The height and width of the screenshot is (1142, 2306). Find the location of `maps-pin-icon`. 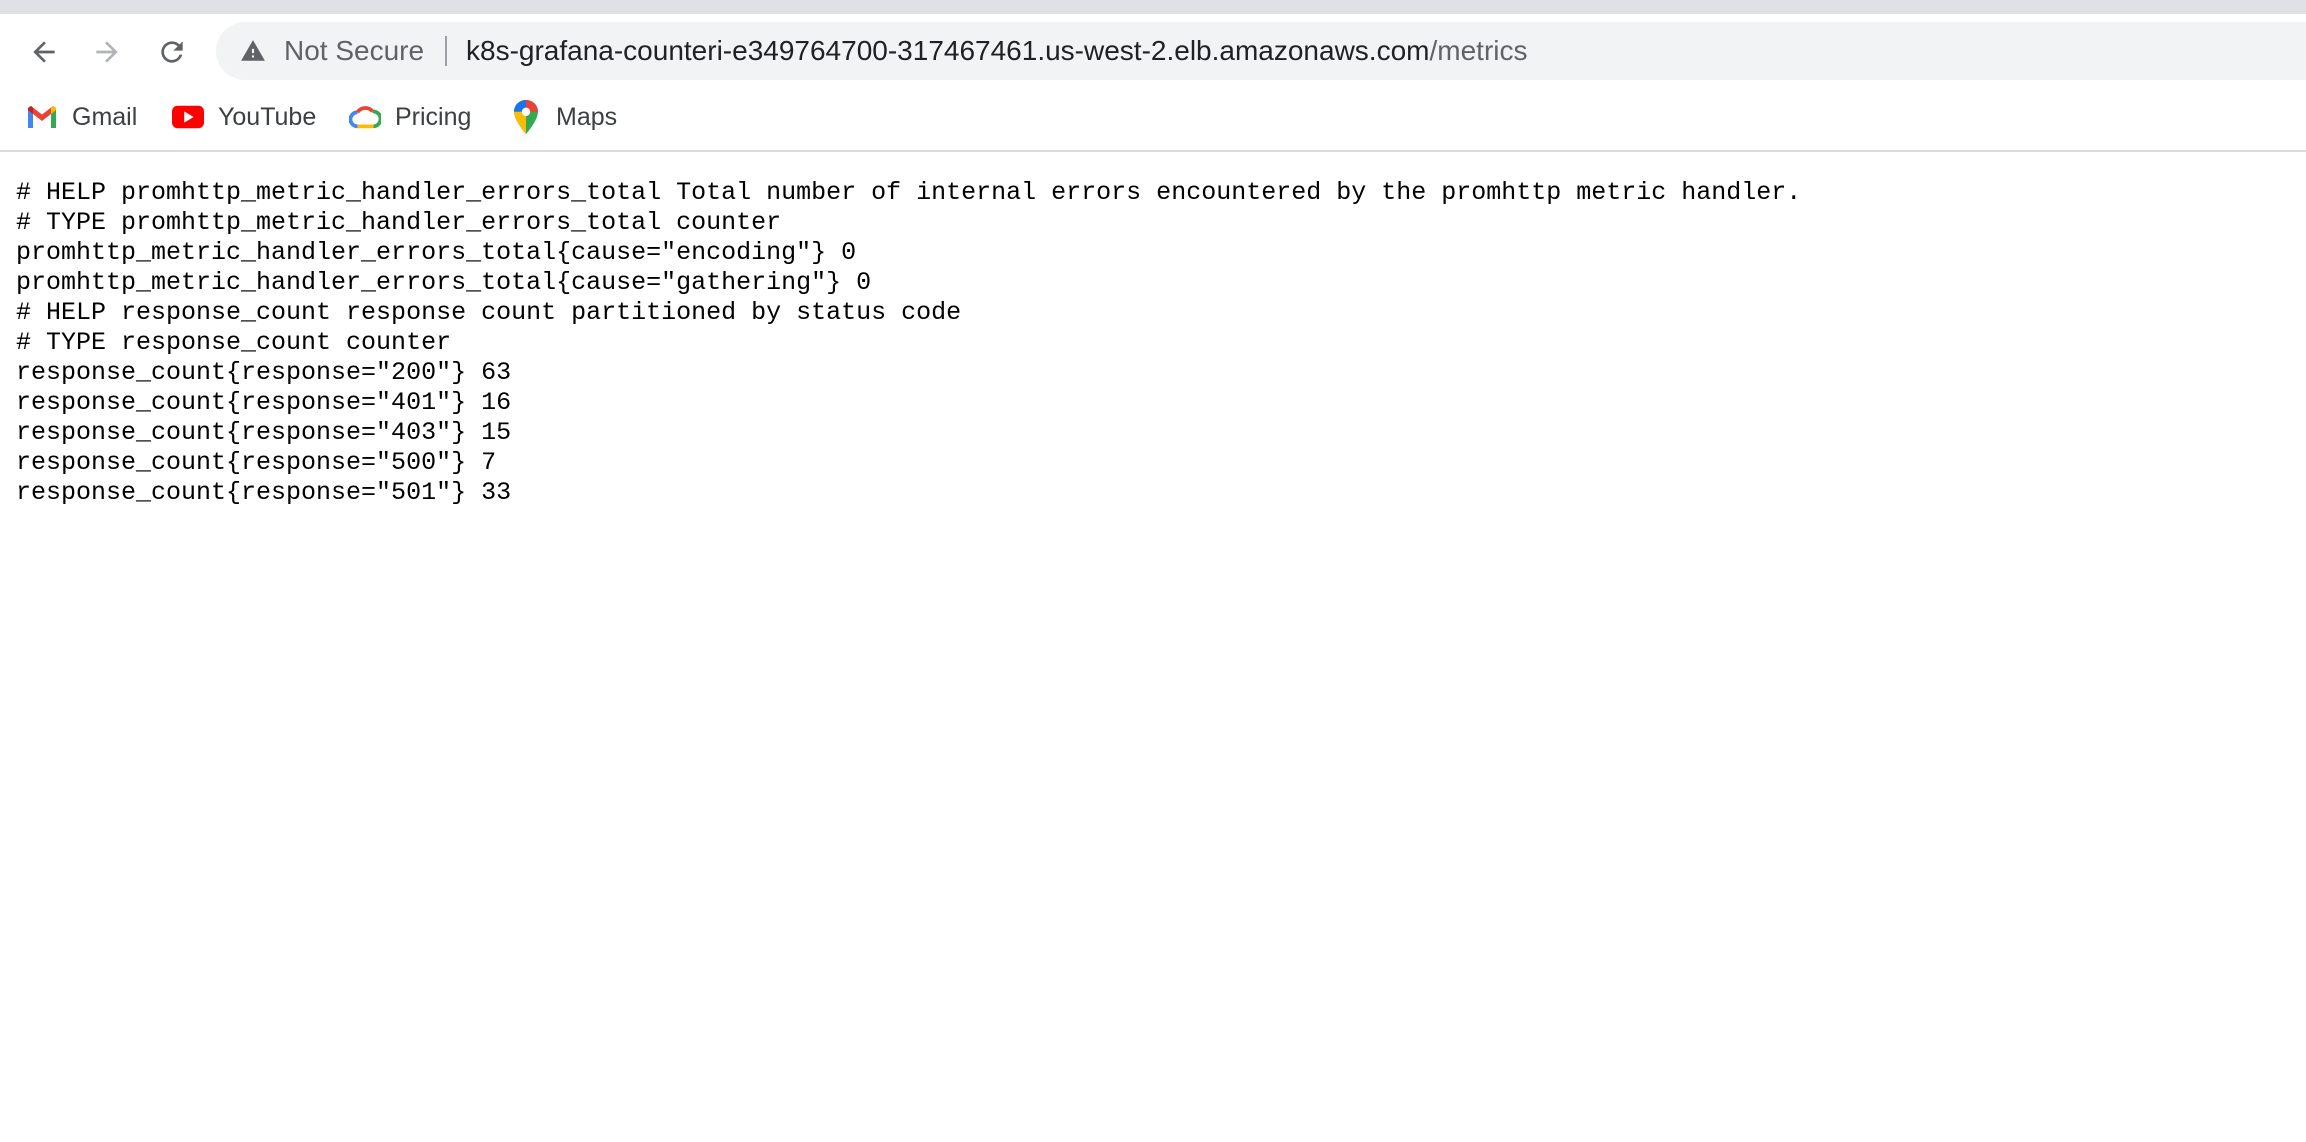

maps-pin-icon is located at coordinates (526, 117).